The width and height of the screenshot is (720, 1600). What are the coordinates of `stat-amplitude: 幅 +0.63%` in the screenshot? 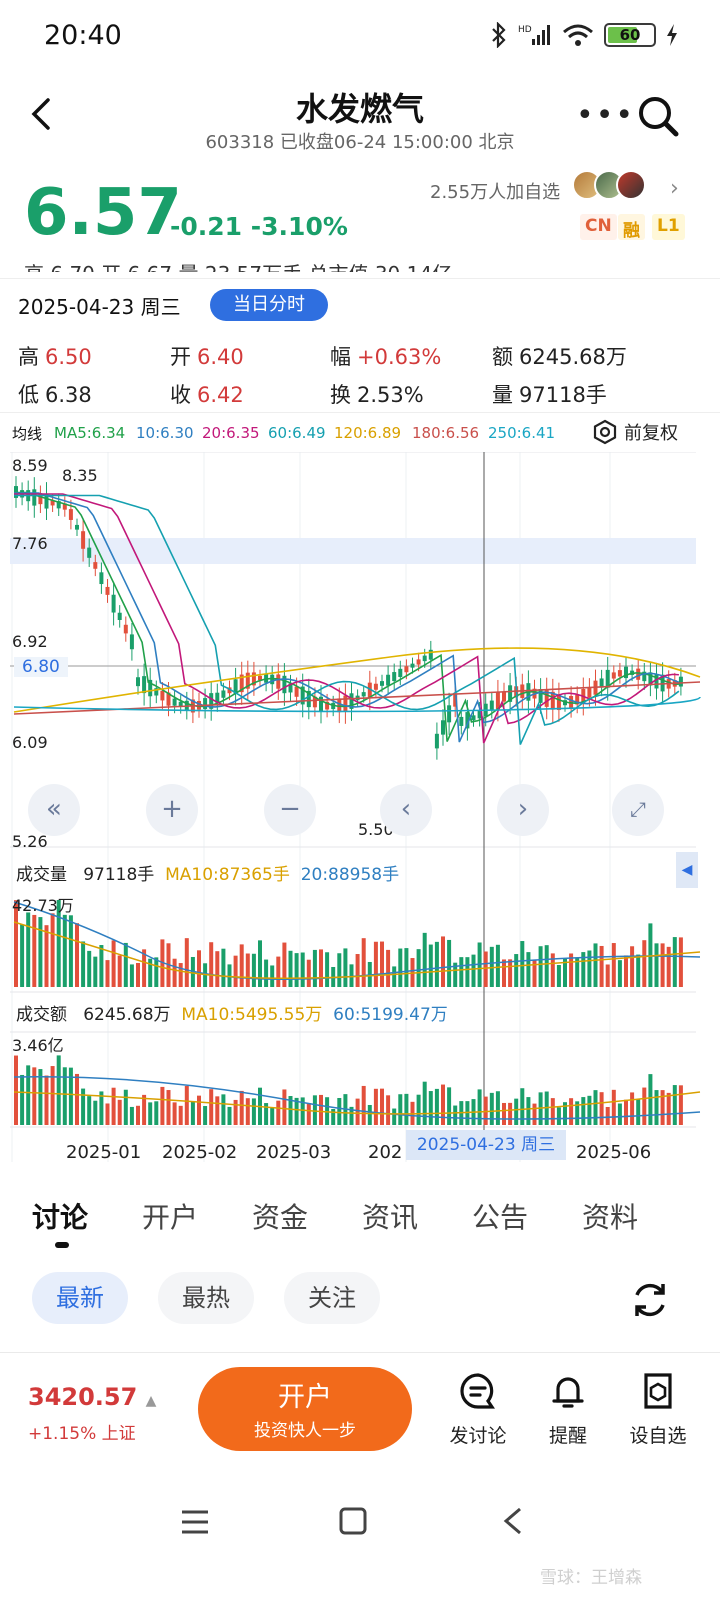 It's located at (386, 357).